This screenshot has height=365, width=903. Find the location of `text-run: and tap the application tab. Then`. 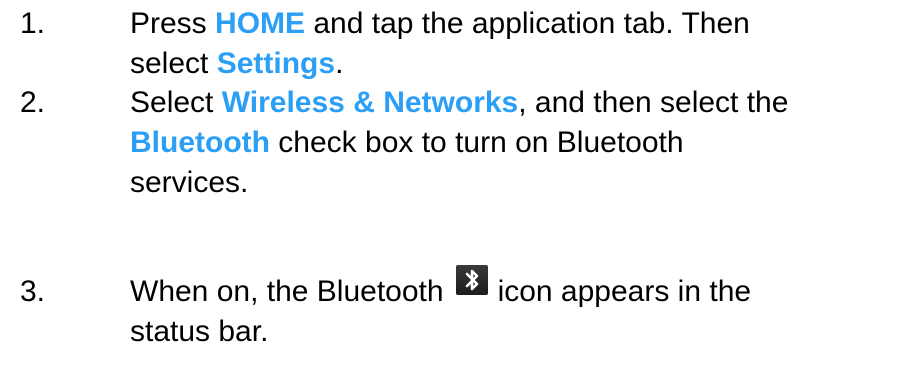

text-run: and tap the application tab. Then is located at coordinates (527, 23).